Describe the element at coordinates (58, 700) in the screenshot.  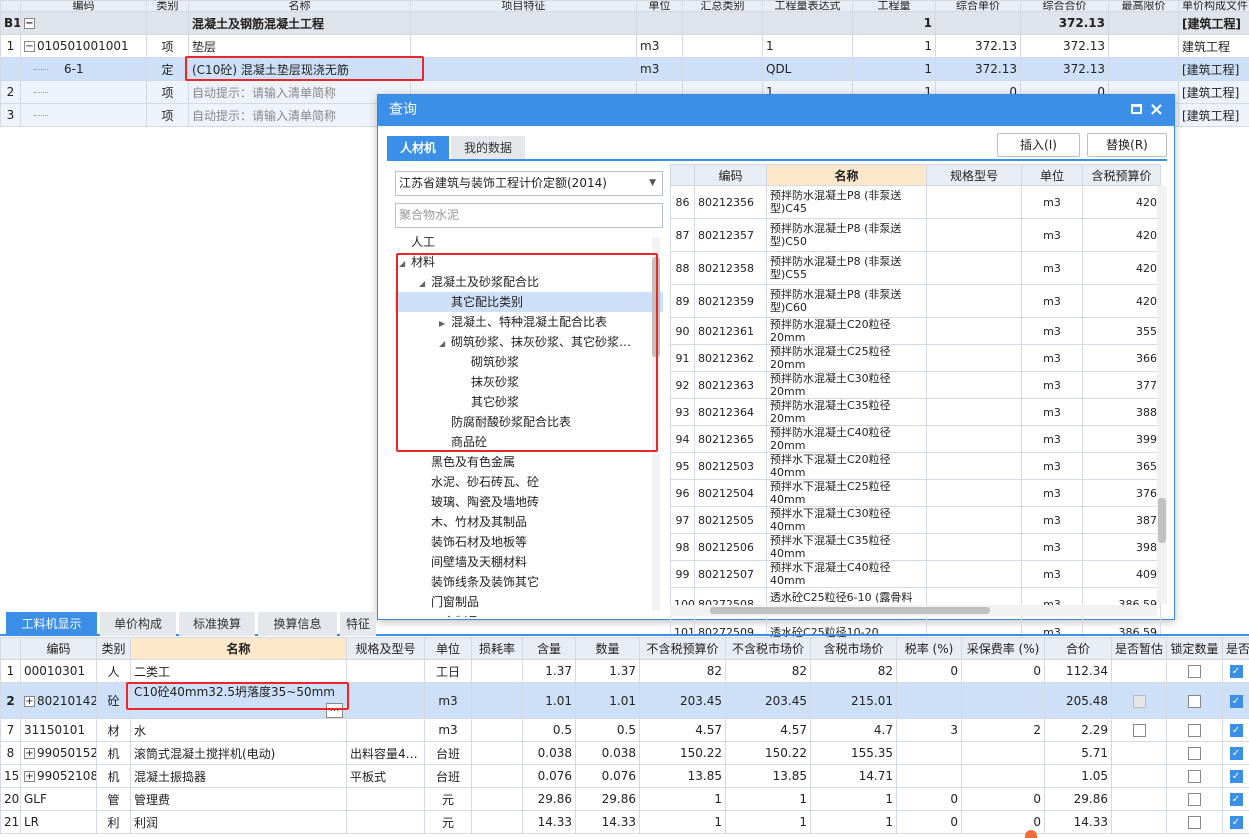
I see `code-cell: +80210142` at that location.